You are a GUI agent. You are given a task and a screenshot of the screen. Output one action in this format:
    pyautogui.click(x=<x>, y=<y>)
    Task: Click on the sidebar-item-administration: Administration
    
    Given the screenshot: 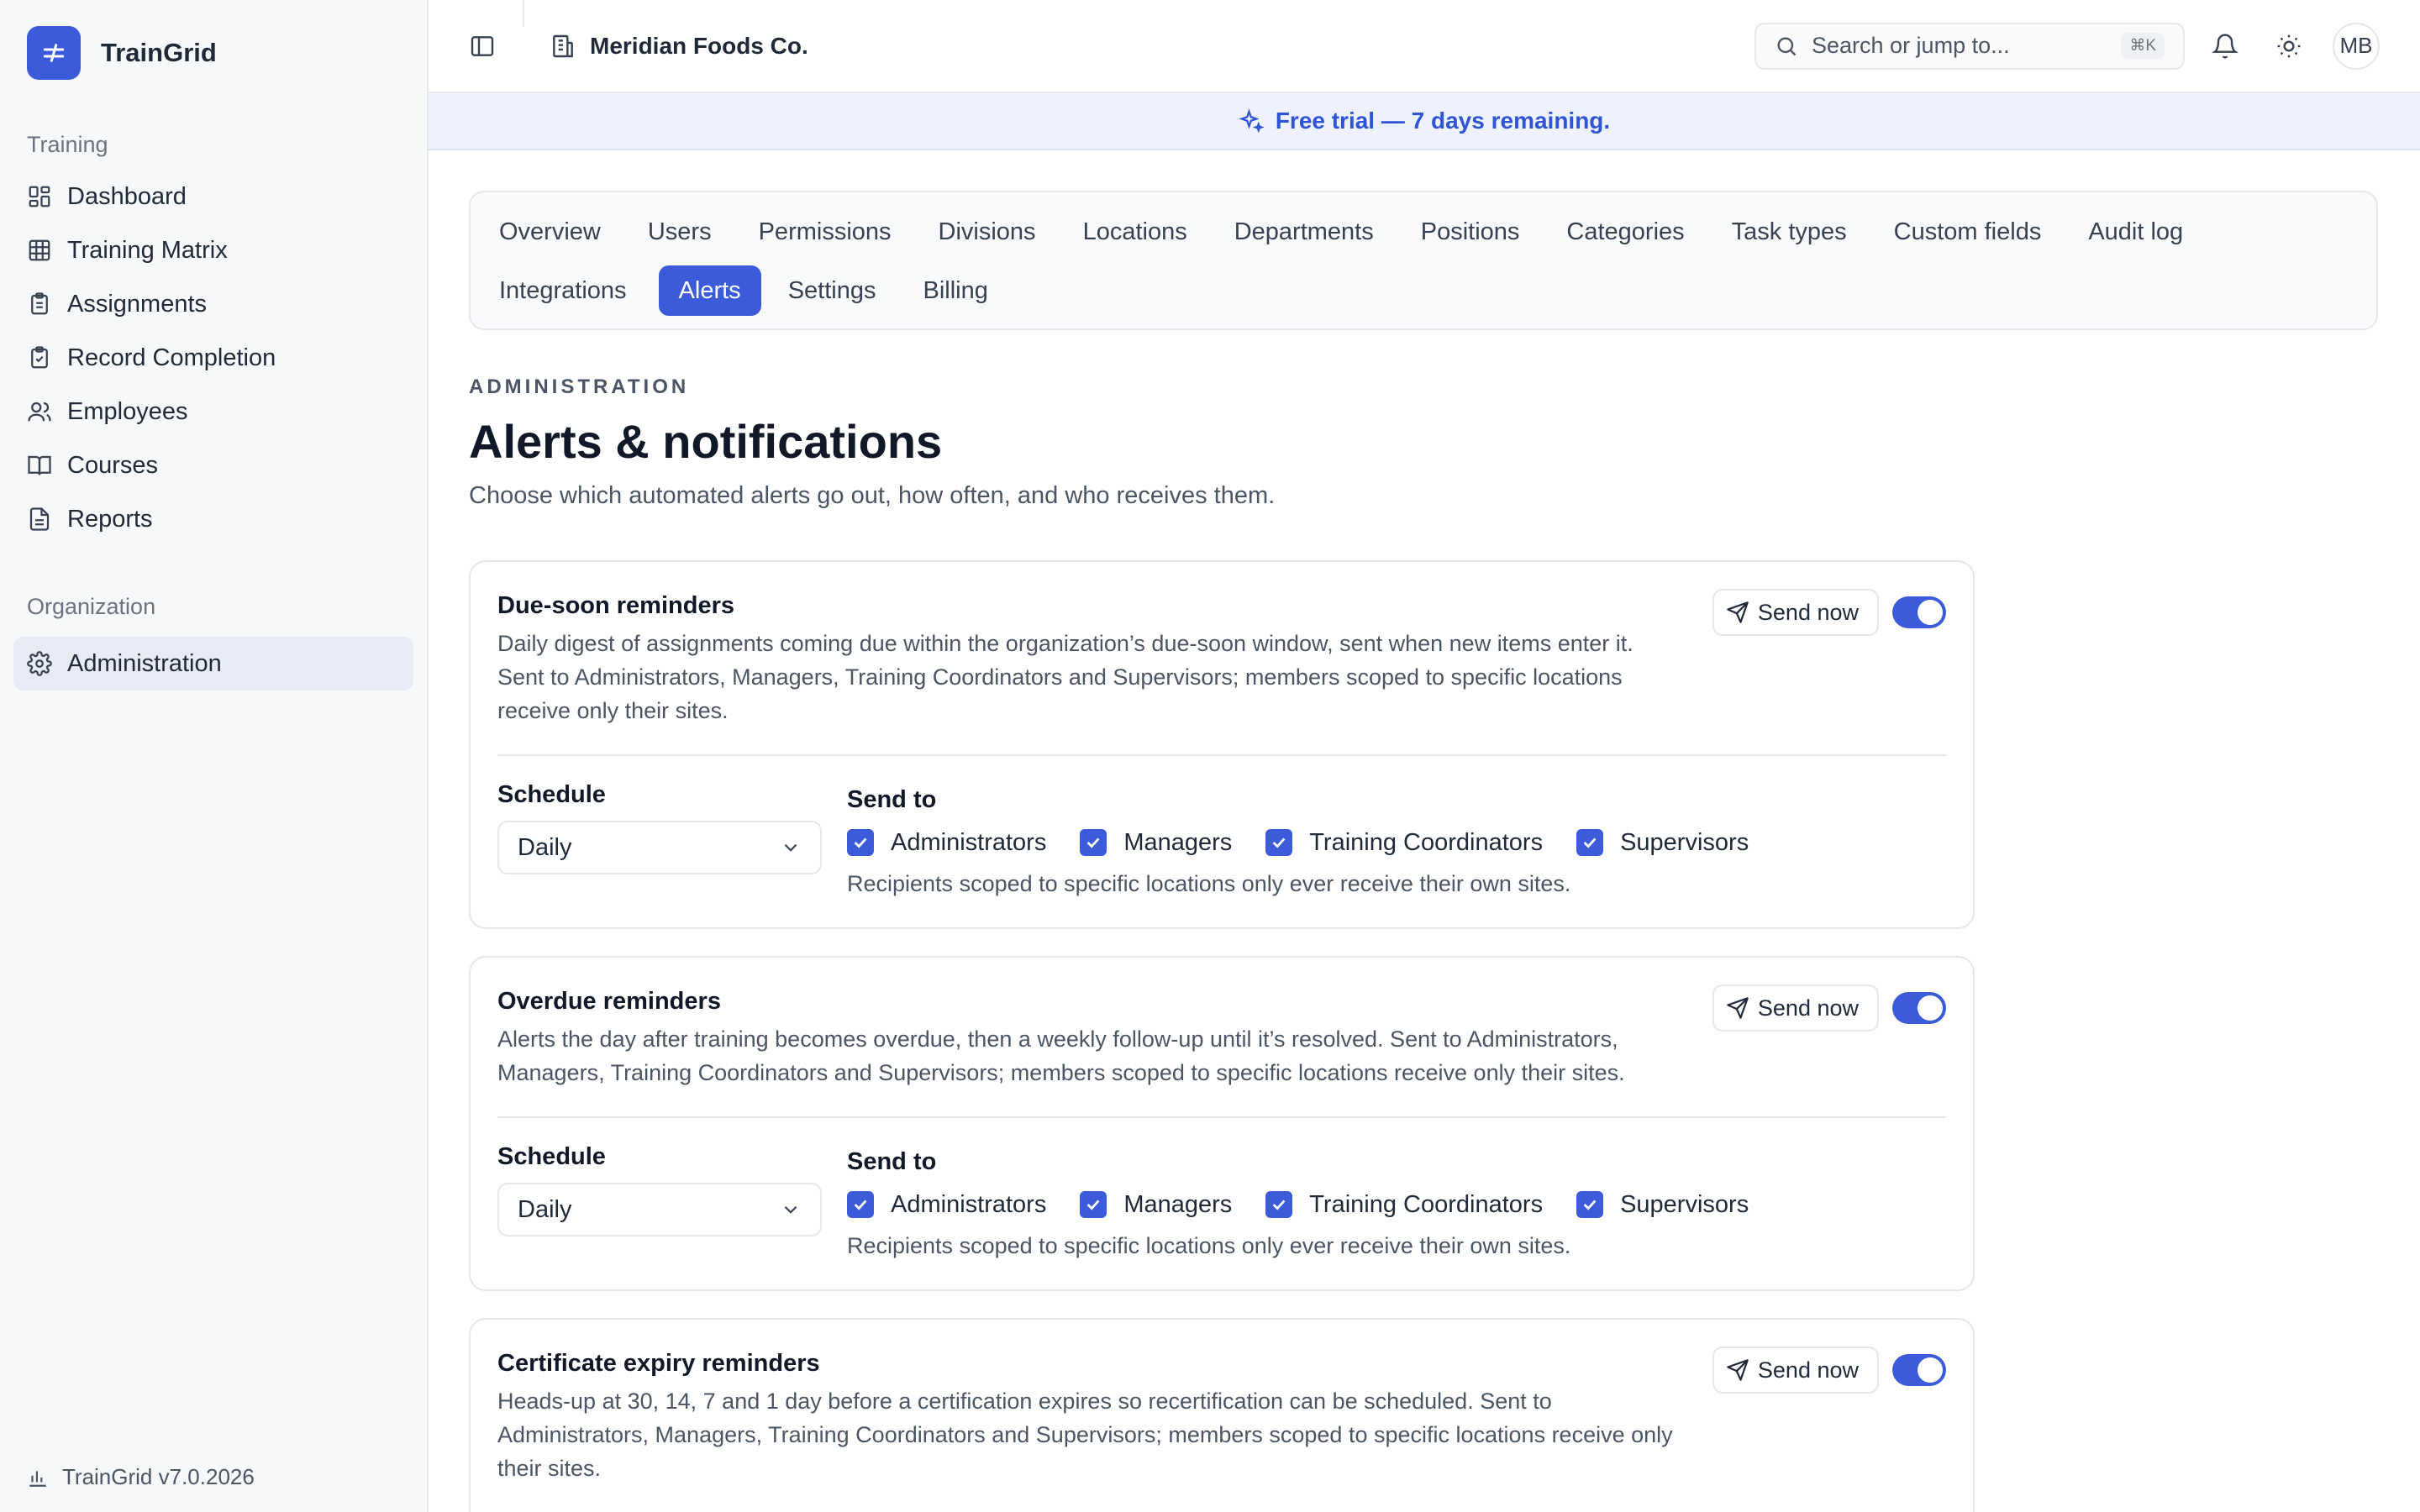 What is the action you would take?
    pyautogui.click(x=213, y=663)
    